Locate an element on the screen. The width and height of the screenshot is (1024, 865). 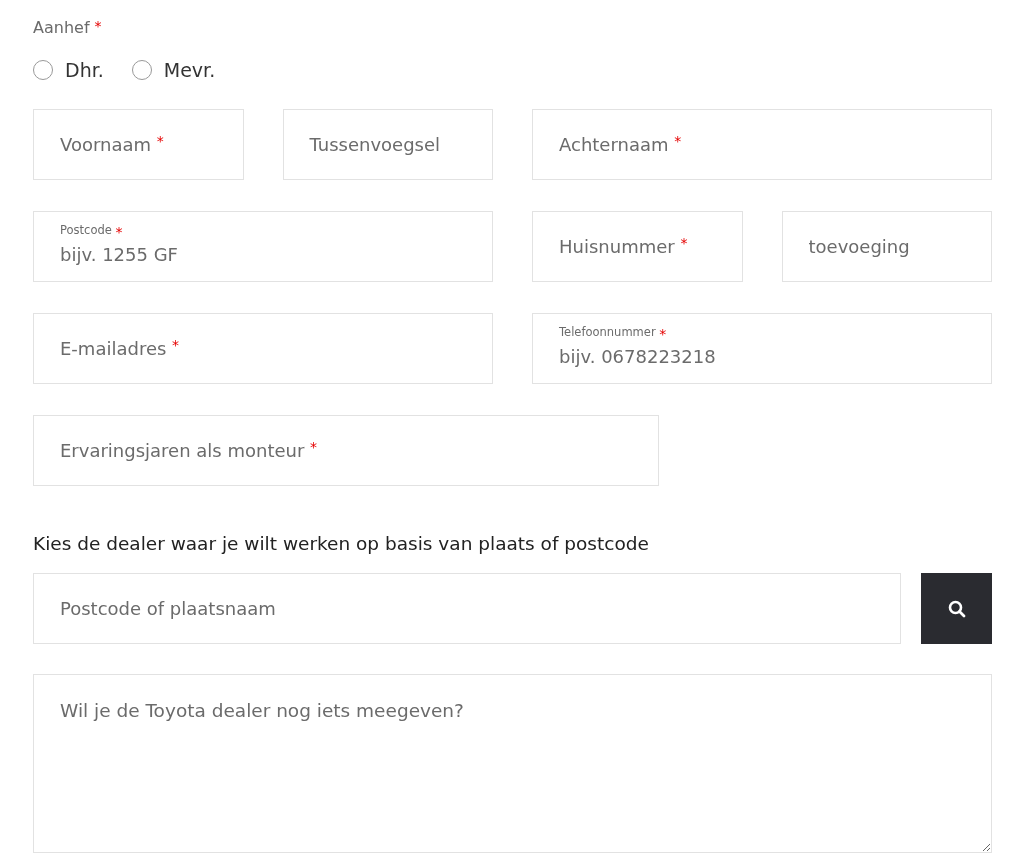
section-heading: Kies de dealer waar je wilt werken op basis van plaats of postcode is located at coordinates (341, 543).